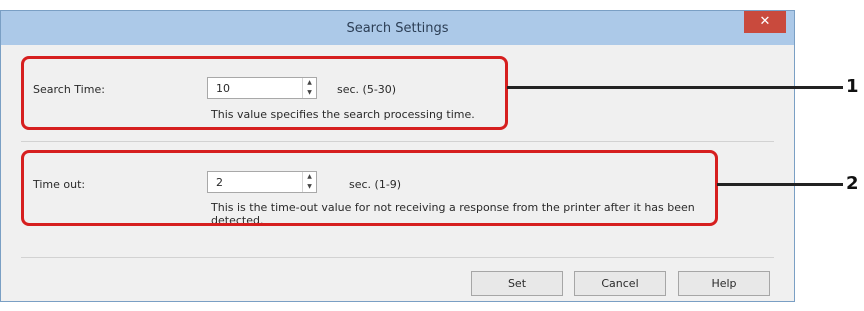 The width and height of the screenshot is (864, 311). I want to click on close-button: ✕, so click(765, 22).